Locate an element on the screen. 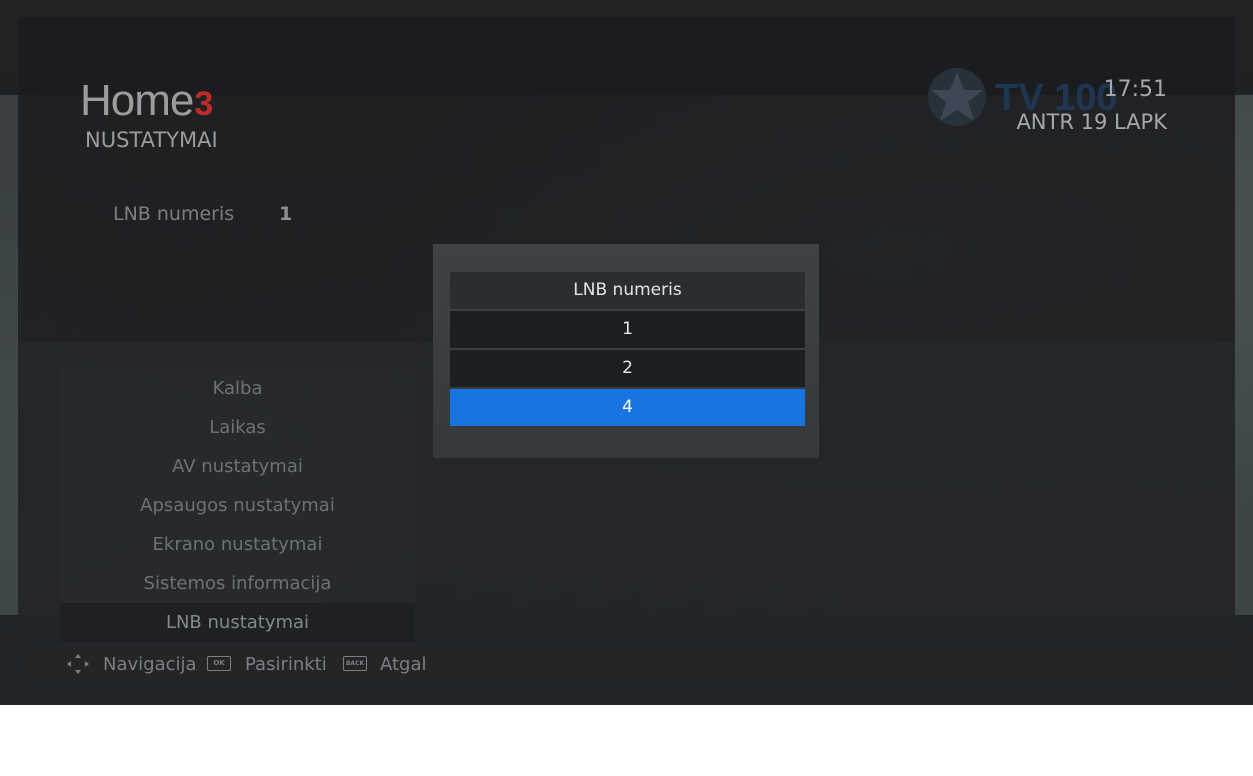 The width and height of the screenshot is (1253, 776). menu-item-kalba: Kalba is located at coordinates (237, 388).